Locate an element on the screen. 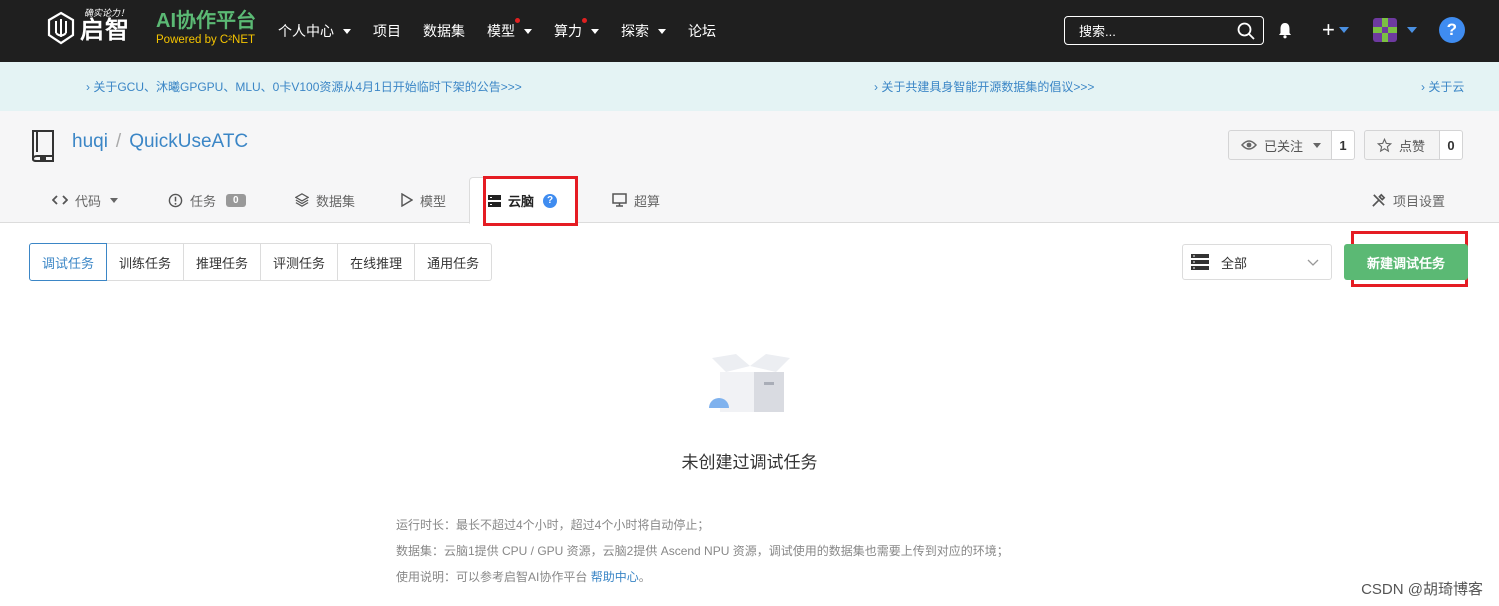 The image size is (1499, 606). menu-item-forum: 论坛 is located at coordinates (702, 31).